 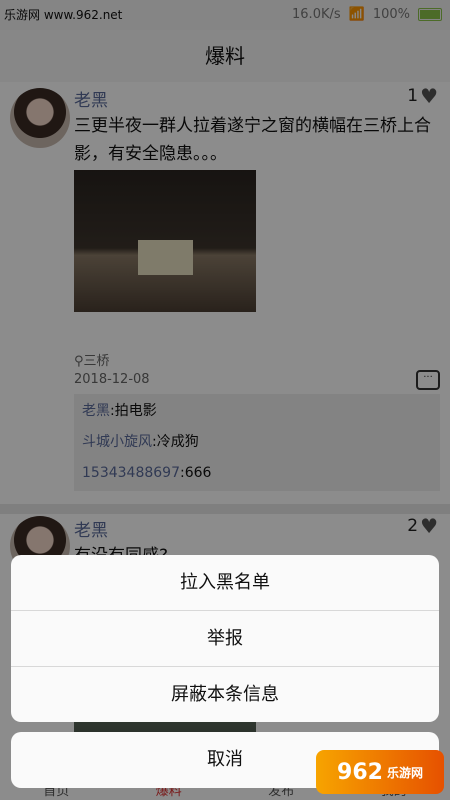 I want to click on block-post-button: 屏蔽本条信息, so click(x=225, y=694).